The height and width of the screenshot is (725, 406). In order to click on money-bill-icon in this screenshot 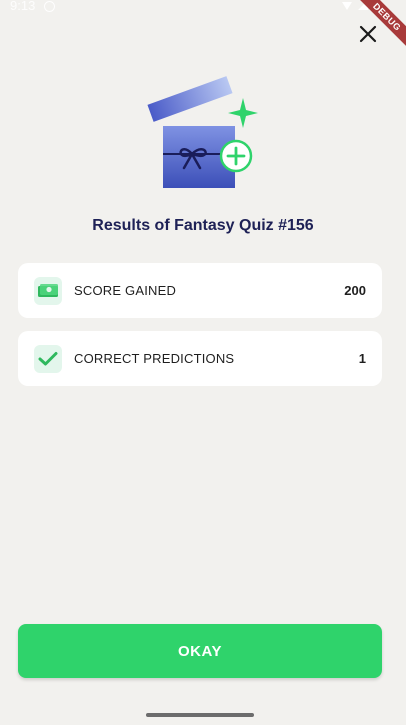, I will do `click(48, 291)`.